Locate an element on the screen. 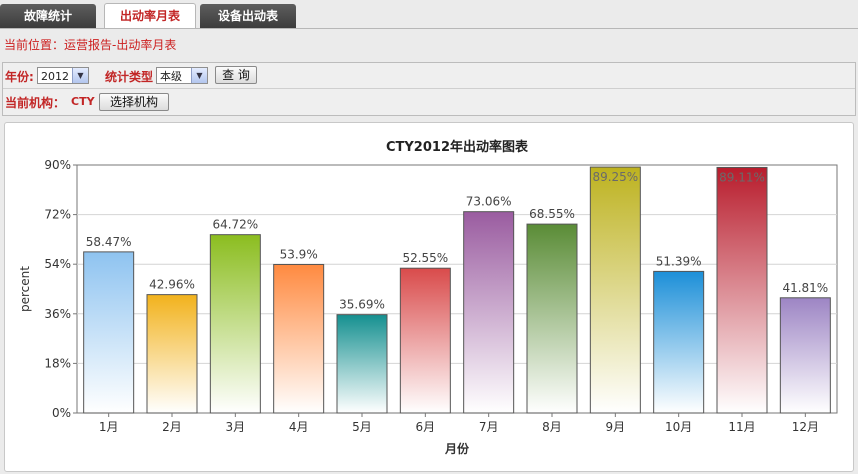 This screenshot has width=858, height=474. chart-title: CTY2012年出动率图表 is located at coordinates (457, 147).